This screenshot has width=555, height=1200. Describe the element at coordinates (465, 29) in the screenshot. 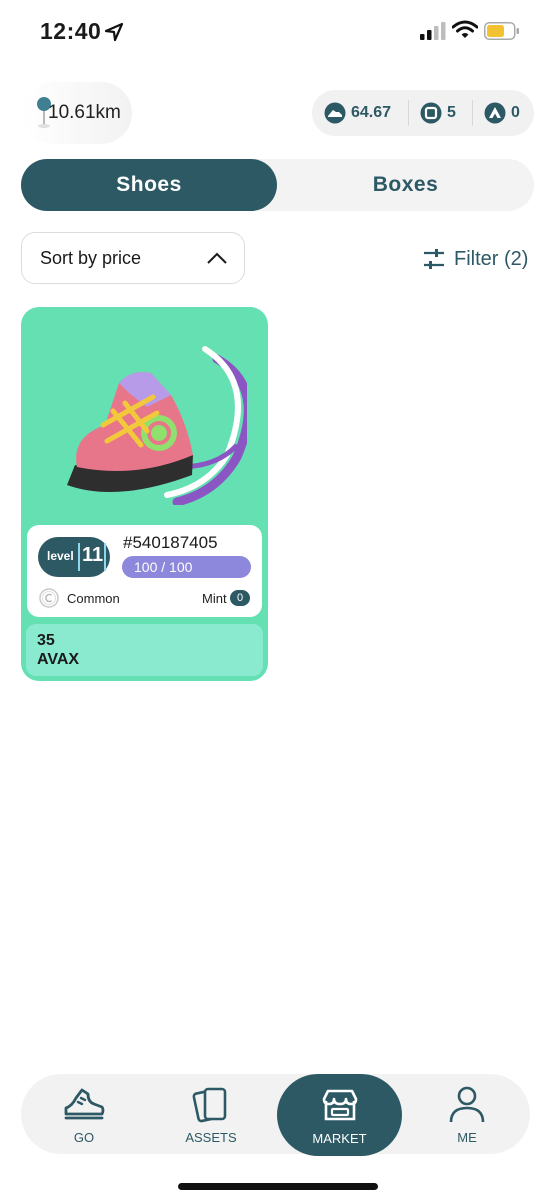

I see `wifi-icon` at that location.